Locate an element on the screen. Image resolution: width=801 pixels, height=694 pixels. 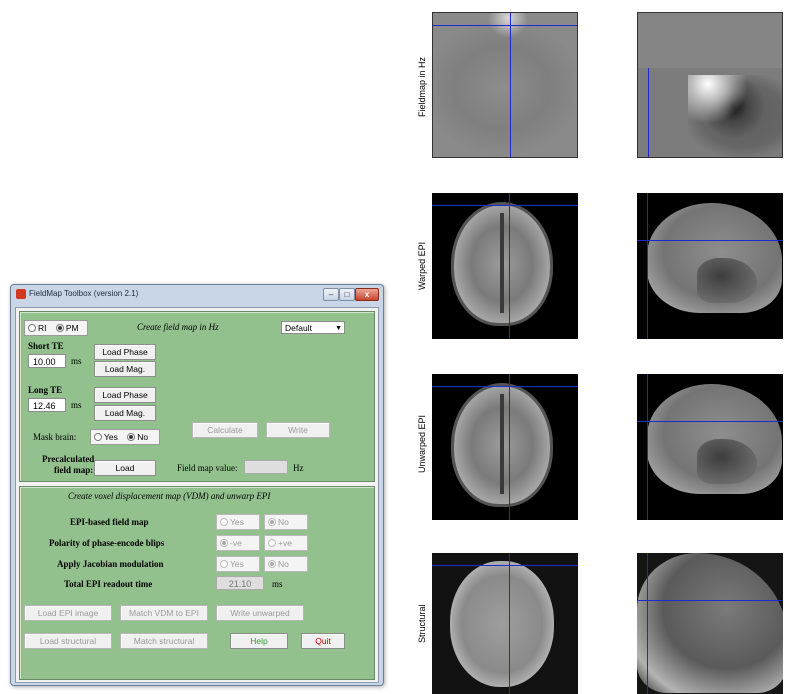
short-te-unit: ms is located at coordinates (76, 361).